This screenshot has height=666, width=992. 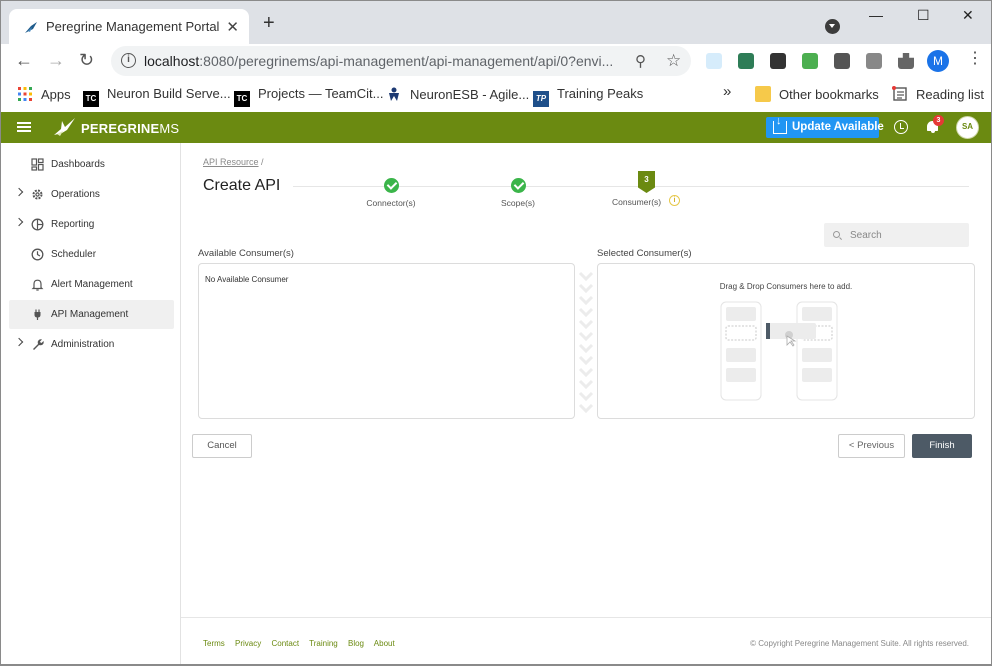 I want to click on bookmark-star-icon: ☆, so click(x=673, y=61).